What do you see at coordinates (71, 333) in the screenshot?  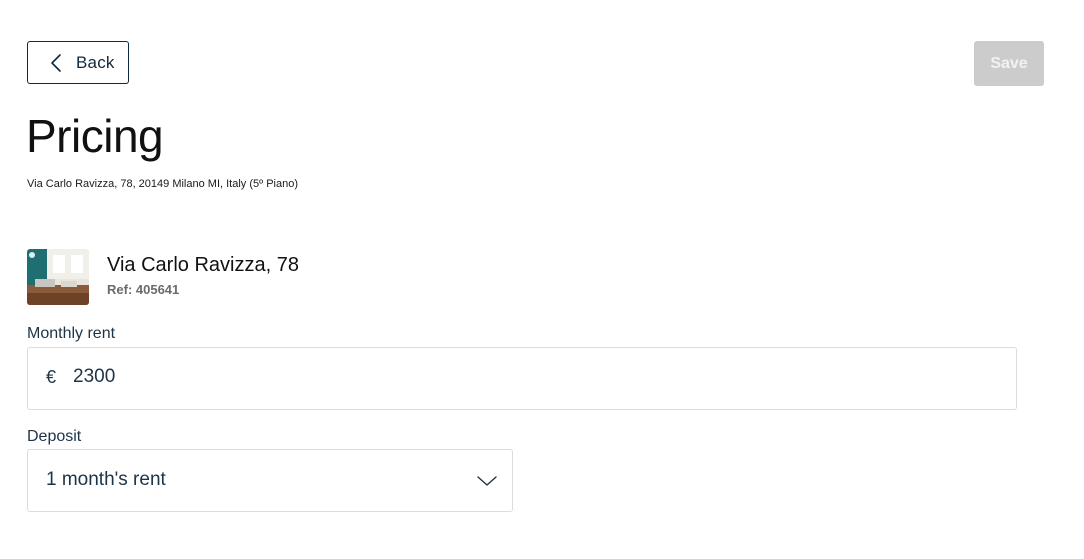 I see `monthly-rent-label: Monthly rent` at bounding box center [71, 333].